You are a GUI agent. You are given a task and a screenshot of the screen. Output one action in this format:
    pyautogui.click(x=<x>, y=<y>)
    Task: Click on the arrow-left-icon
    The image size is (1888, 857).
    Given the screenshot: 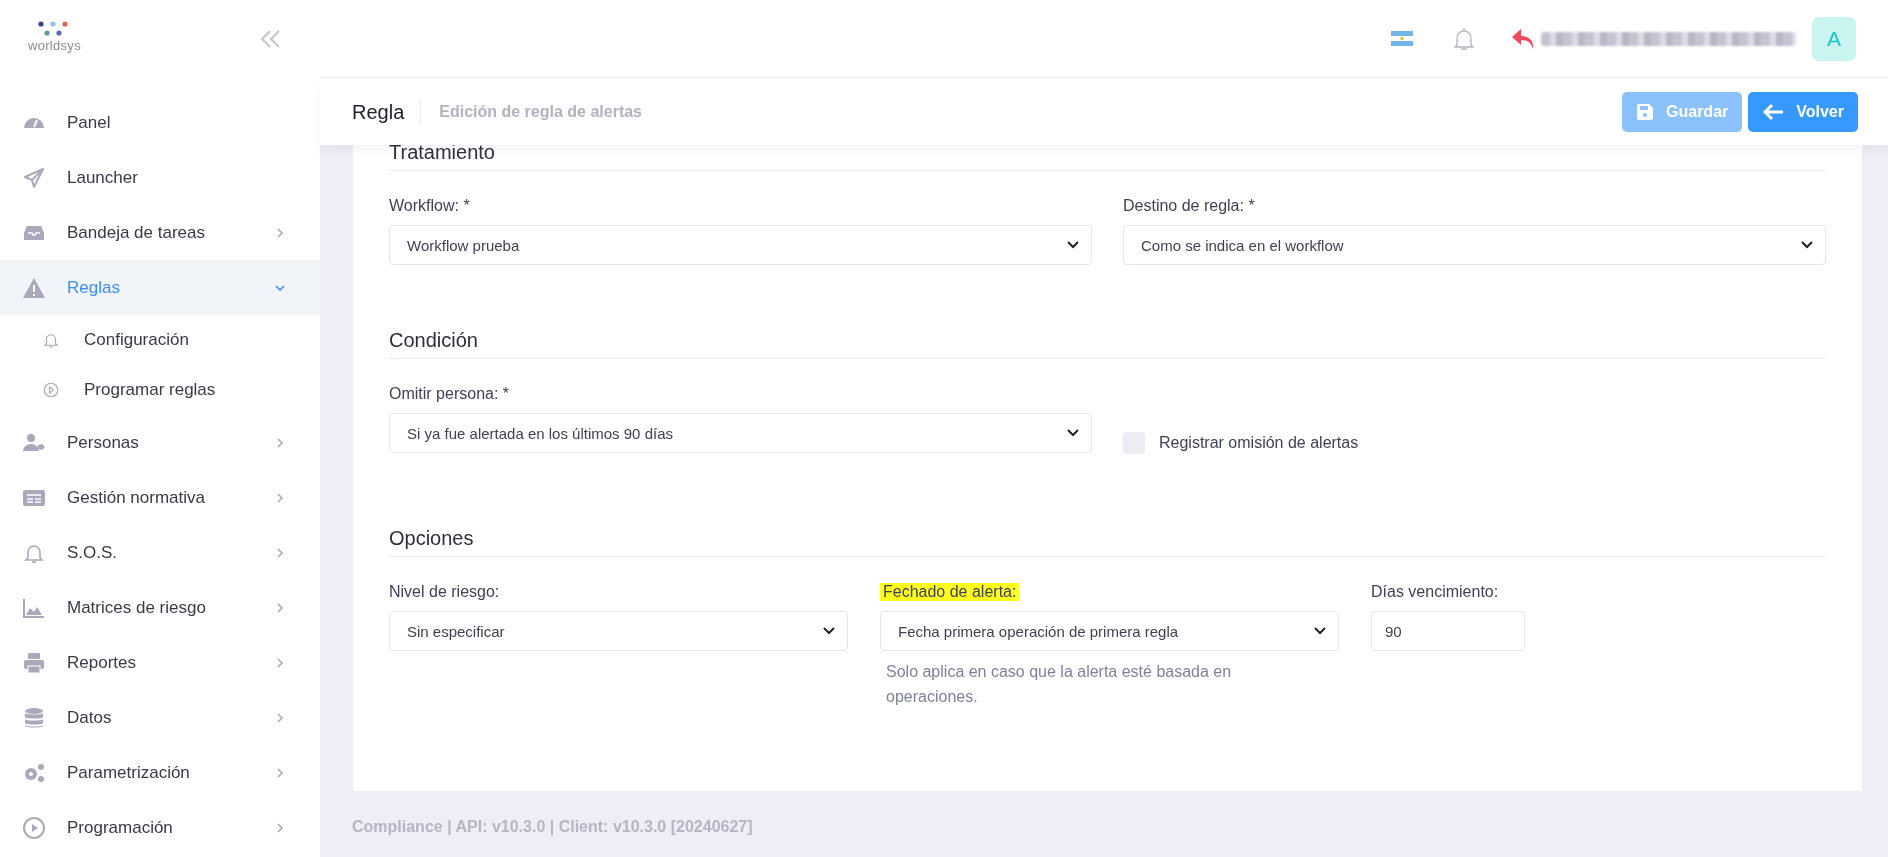 What is the action you would take?
    pyautogui.click(x=1773, y=111)
    